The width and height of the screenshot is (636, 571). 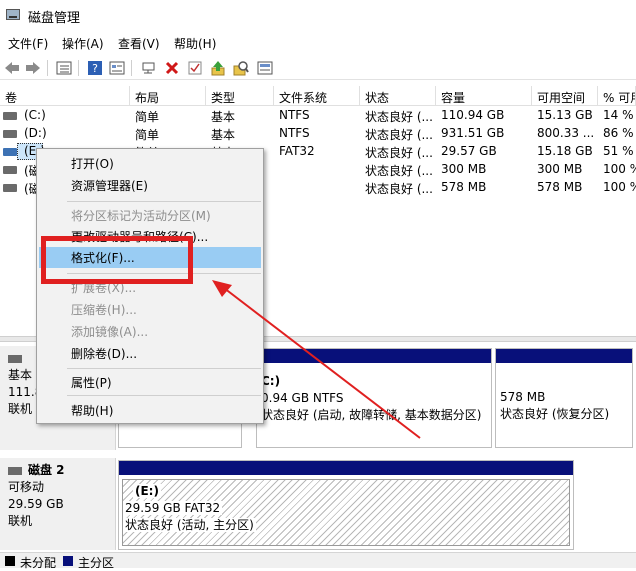 I want to click on partition-recovery-size: 578 MB, so click(x=523, y=397).